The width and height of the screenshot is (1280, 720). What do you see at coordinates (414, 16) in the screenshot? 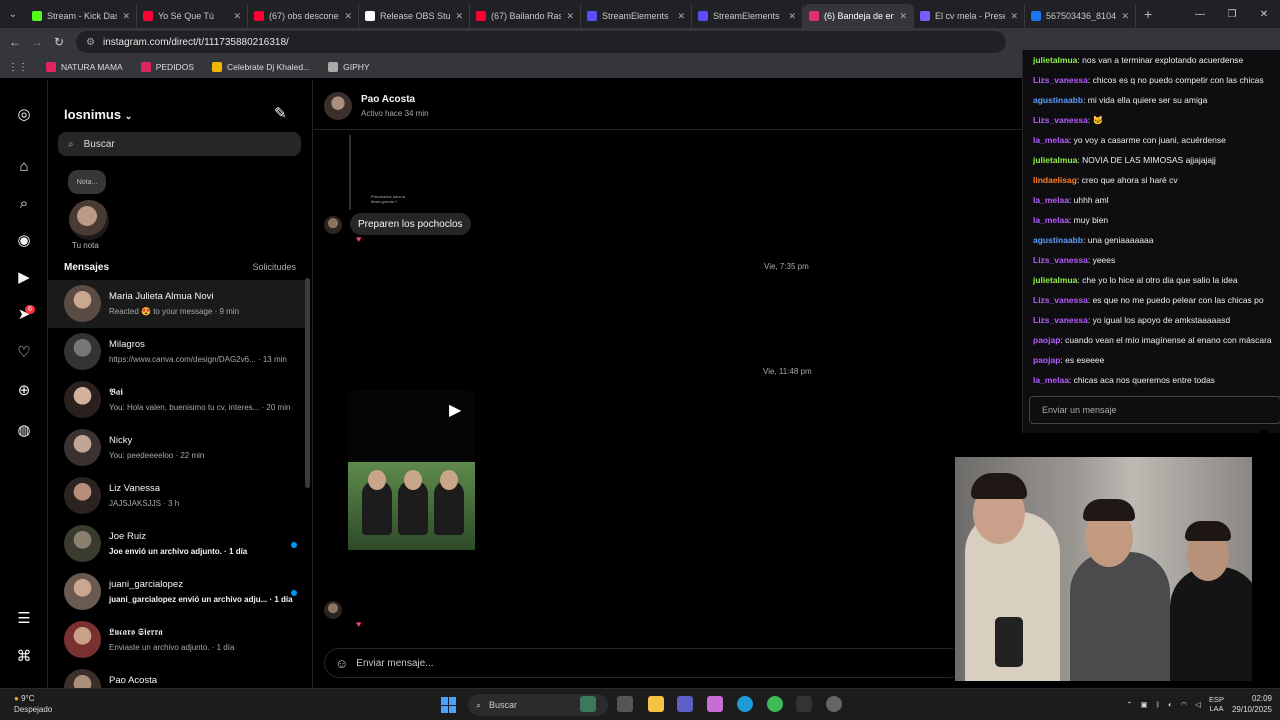
I see `browser-tab: Release OBS Studio ✕` at bounding box center [414, 16].